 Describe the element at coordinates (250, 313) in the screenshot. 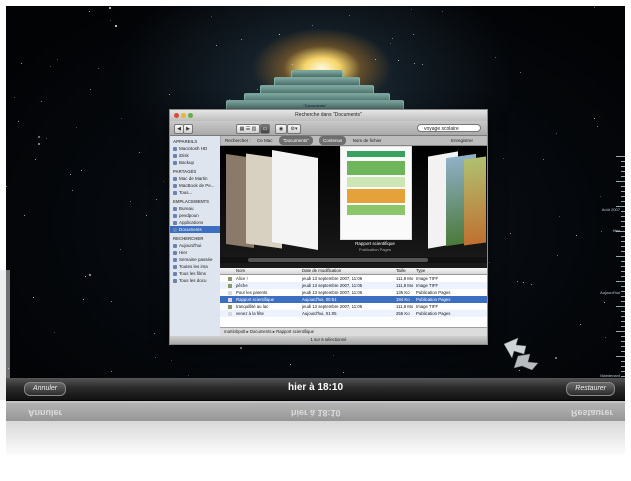

I see `cell-name: venez à la fête` at that location.